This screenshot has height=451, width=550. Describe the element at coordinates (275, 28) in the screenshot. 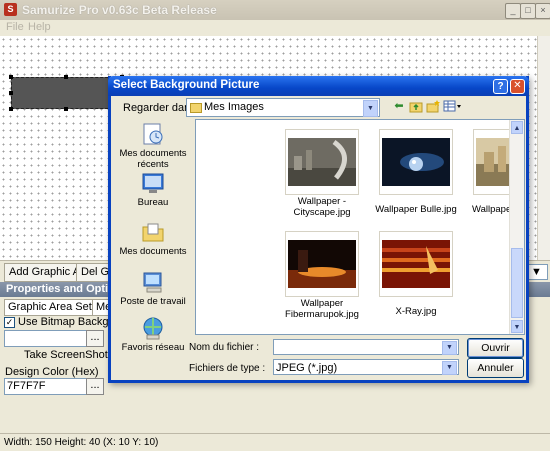

I see `menubar: File Help` at that location.